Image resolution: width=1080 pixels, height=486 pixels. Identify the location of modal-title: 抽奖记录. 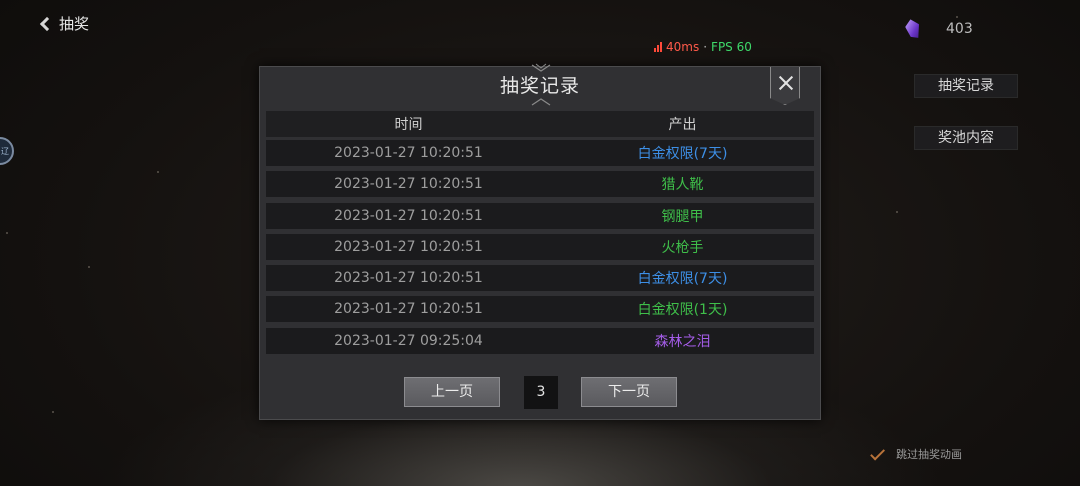
(539, 86).